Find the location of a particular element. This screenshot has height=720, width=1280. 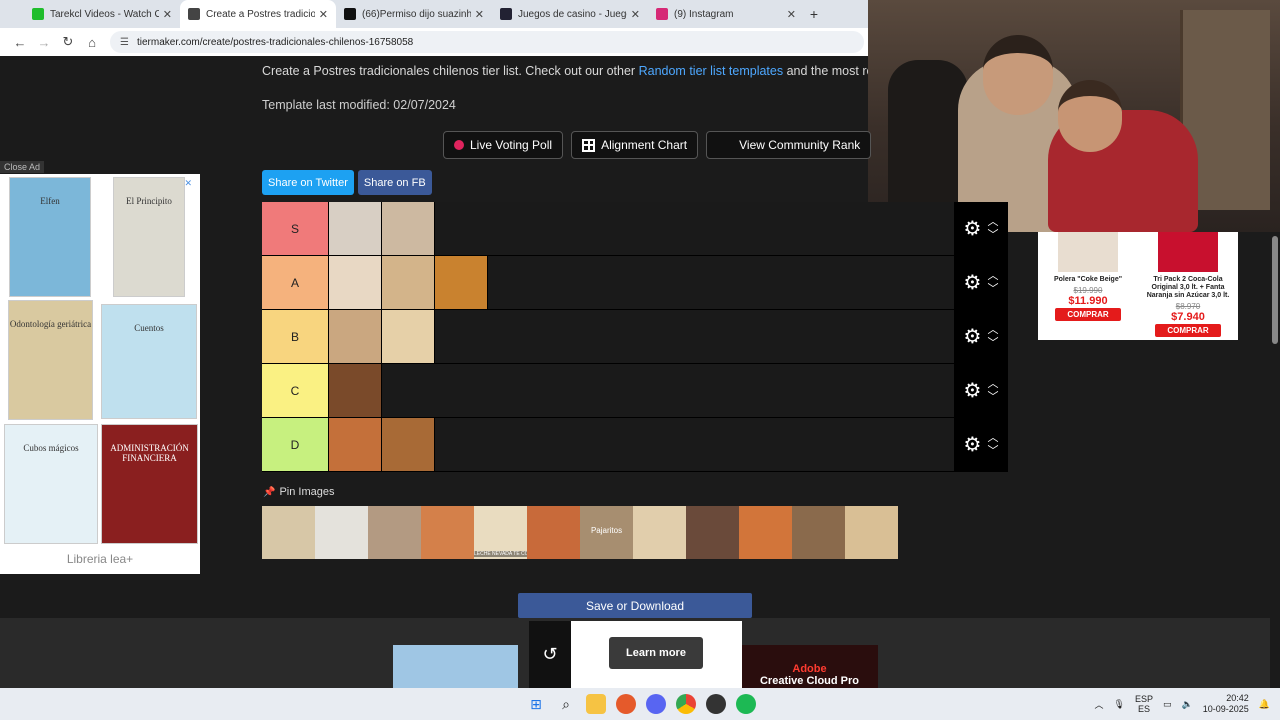

browser-tab: (66)Permiso dijo suazinho ✕ is located at coordinates (414, 14).